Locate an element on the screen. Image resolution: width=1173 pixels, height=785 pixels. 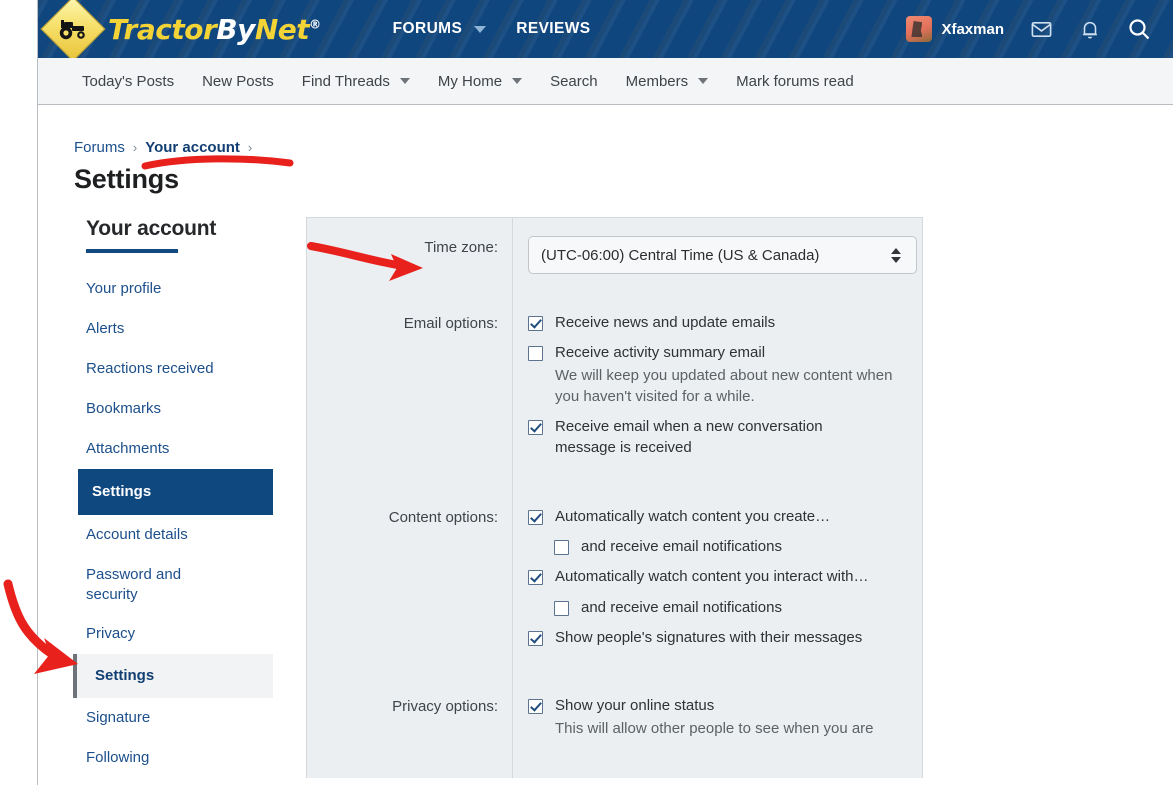
site-logo: TractorByNet® is located at coordinates (180, 29).